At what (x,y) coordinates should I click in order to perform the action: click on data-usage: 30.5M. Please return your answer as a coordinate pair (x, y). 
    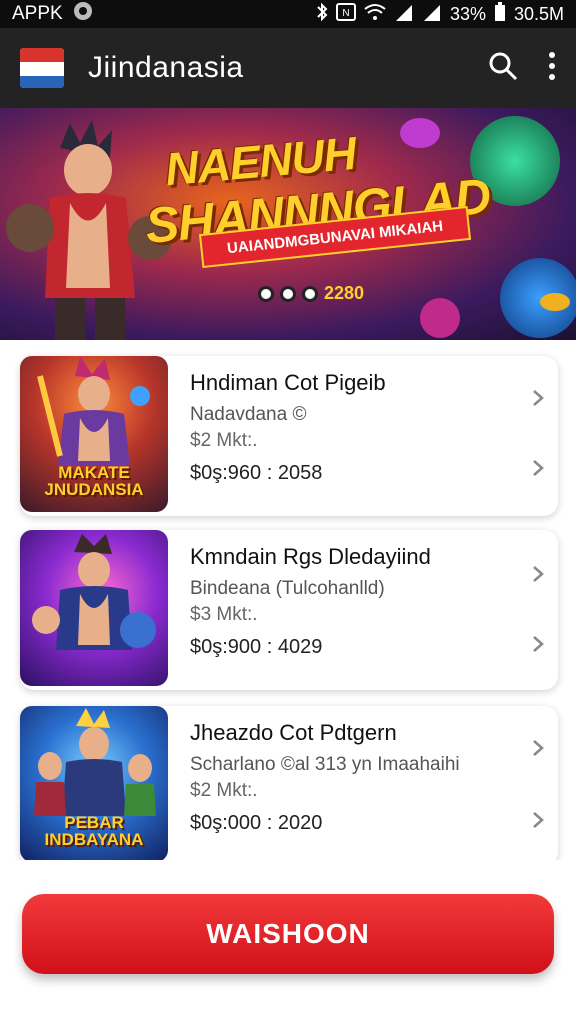
    Looking at the image, I should click on (538, 13).